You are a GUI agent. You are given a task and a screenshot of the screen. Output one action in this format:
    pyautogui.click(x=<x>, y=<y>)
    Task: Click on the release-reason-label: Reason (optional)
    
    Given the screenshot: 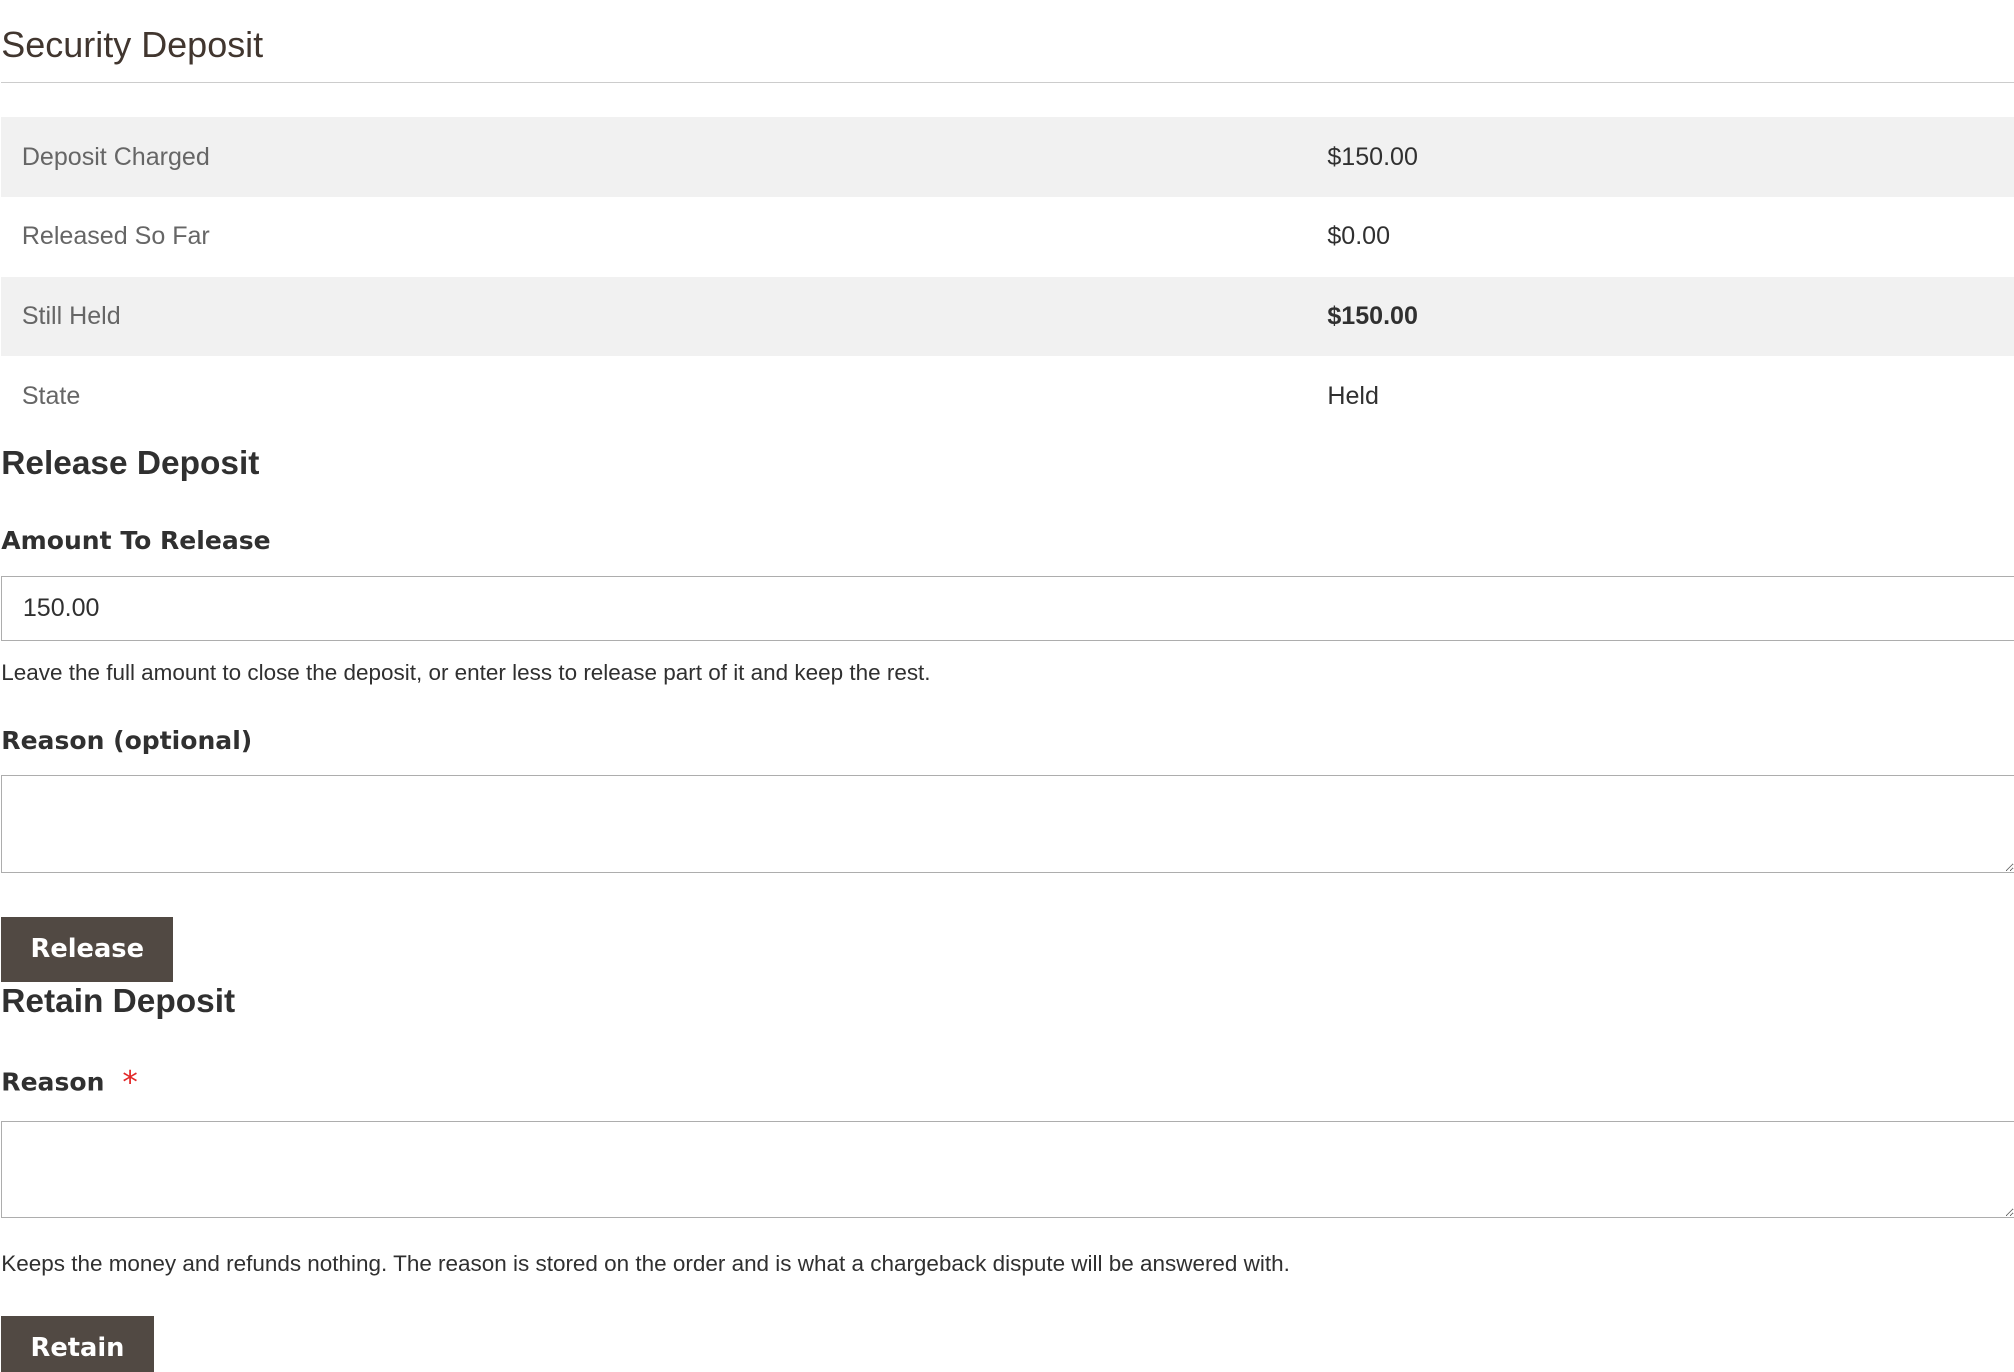 What is the action you would take?
    pyautogui.click(x=127, y=740)
    